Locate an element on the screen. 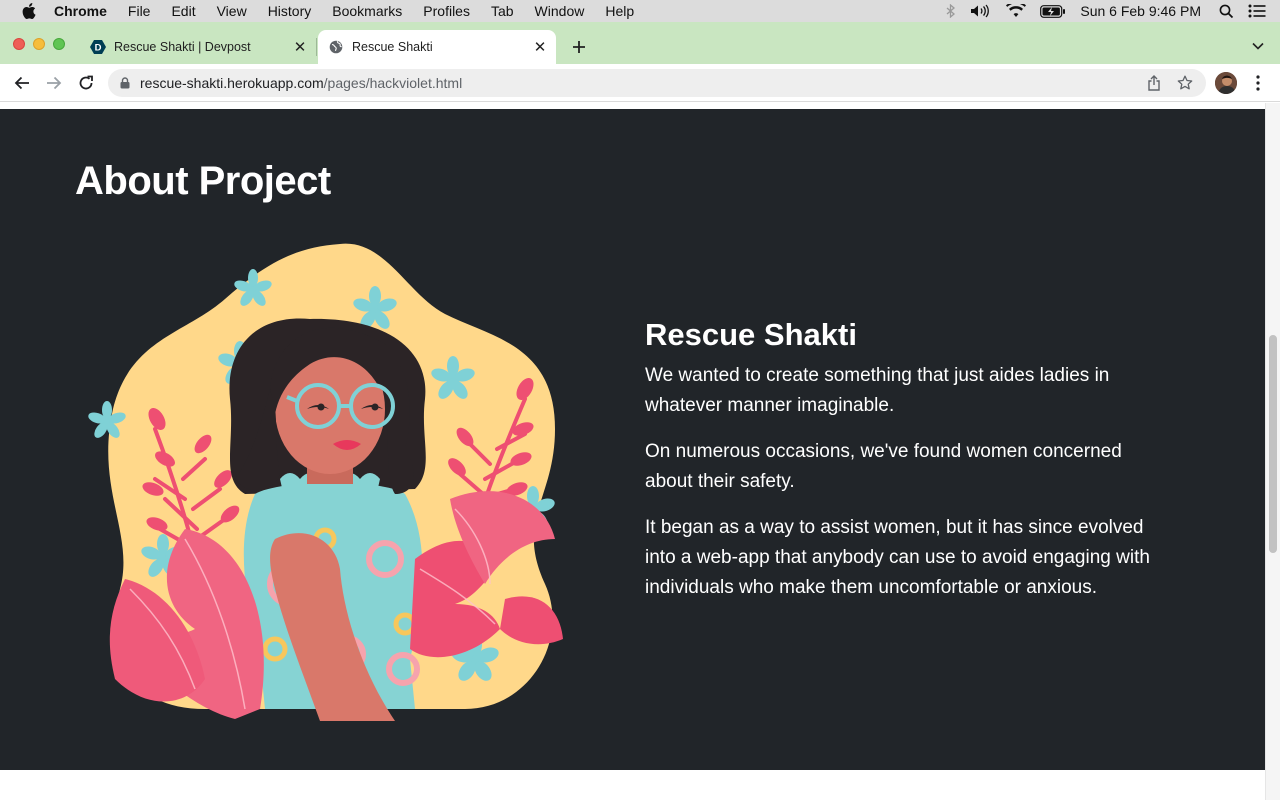  share-icon is located at coordinates (1154, 83).